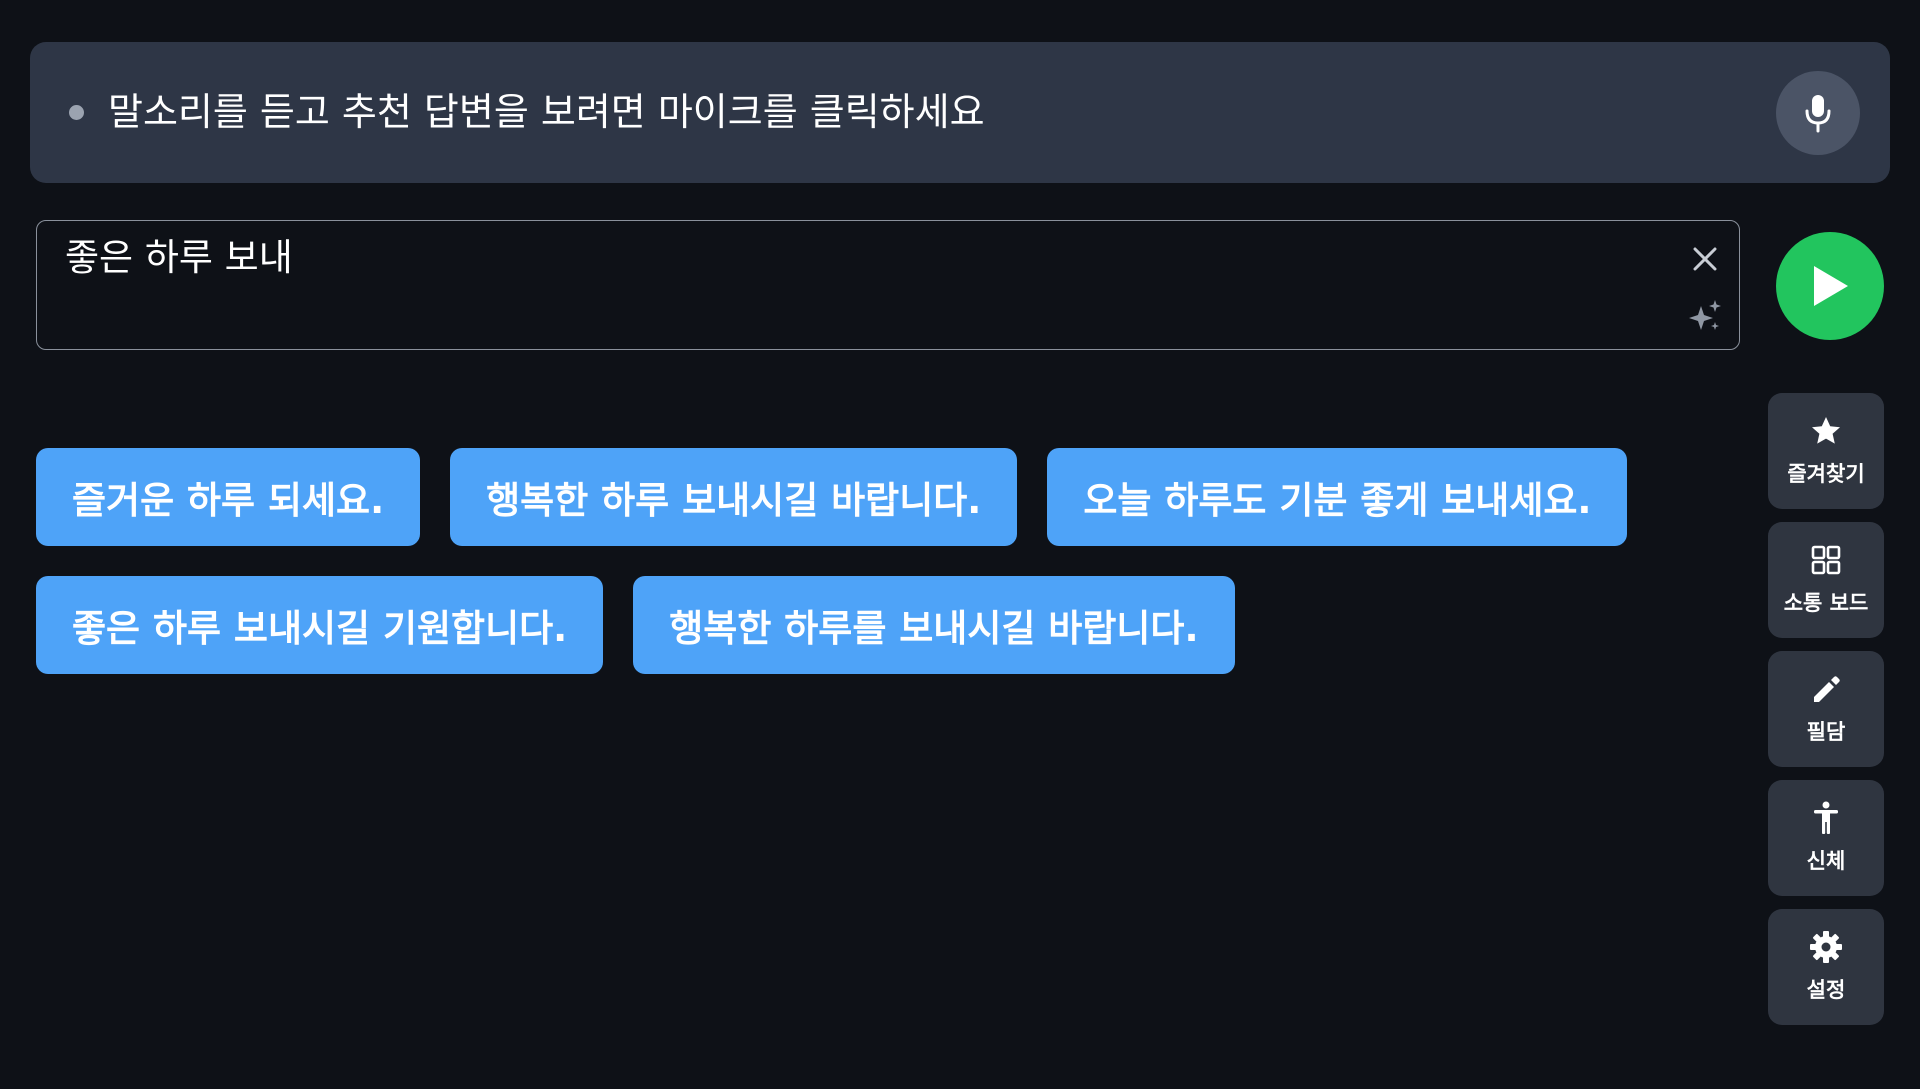 The height and width of the screenshot is (1089, 1920). I want to click on side-menu: 즐겨찾기 소통 보드 필담 신체 설정, so click(1826, 715).